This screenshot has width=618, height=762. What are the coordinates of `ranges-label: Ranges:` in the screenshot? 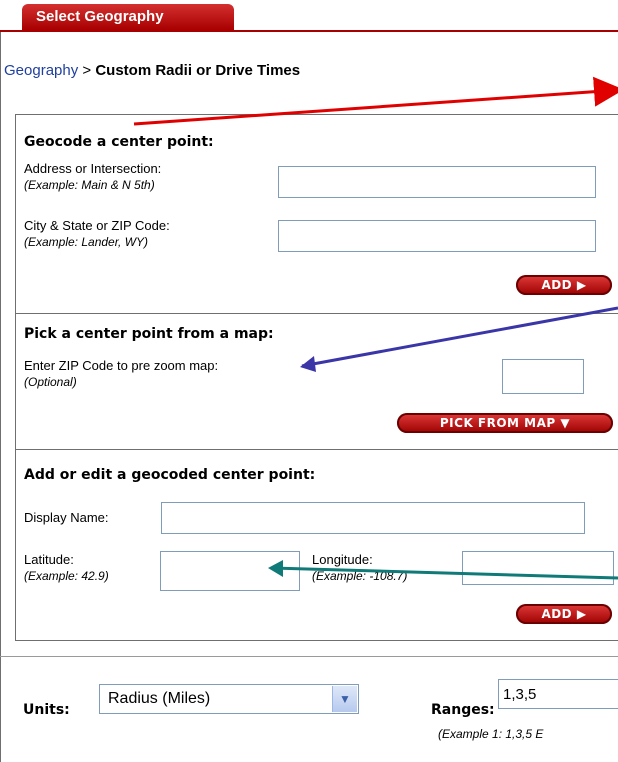 It's located at (463, 710).